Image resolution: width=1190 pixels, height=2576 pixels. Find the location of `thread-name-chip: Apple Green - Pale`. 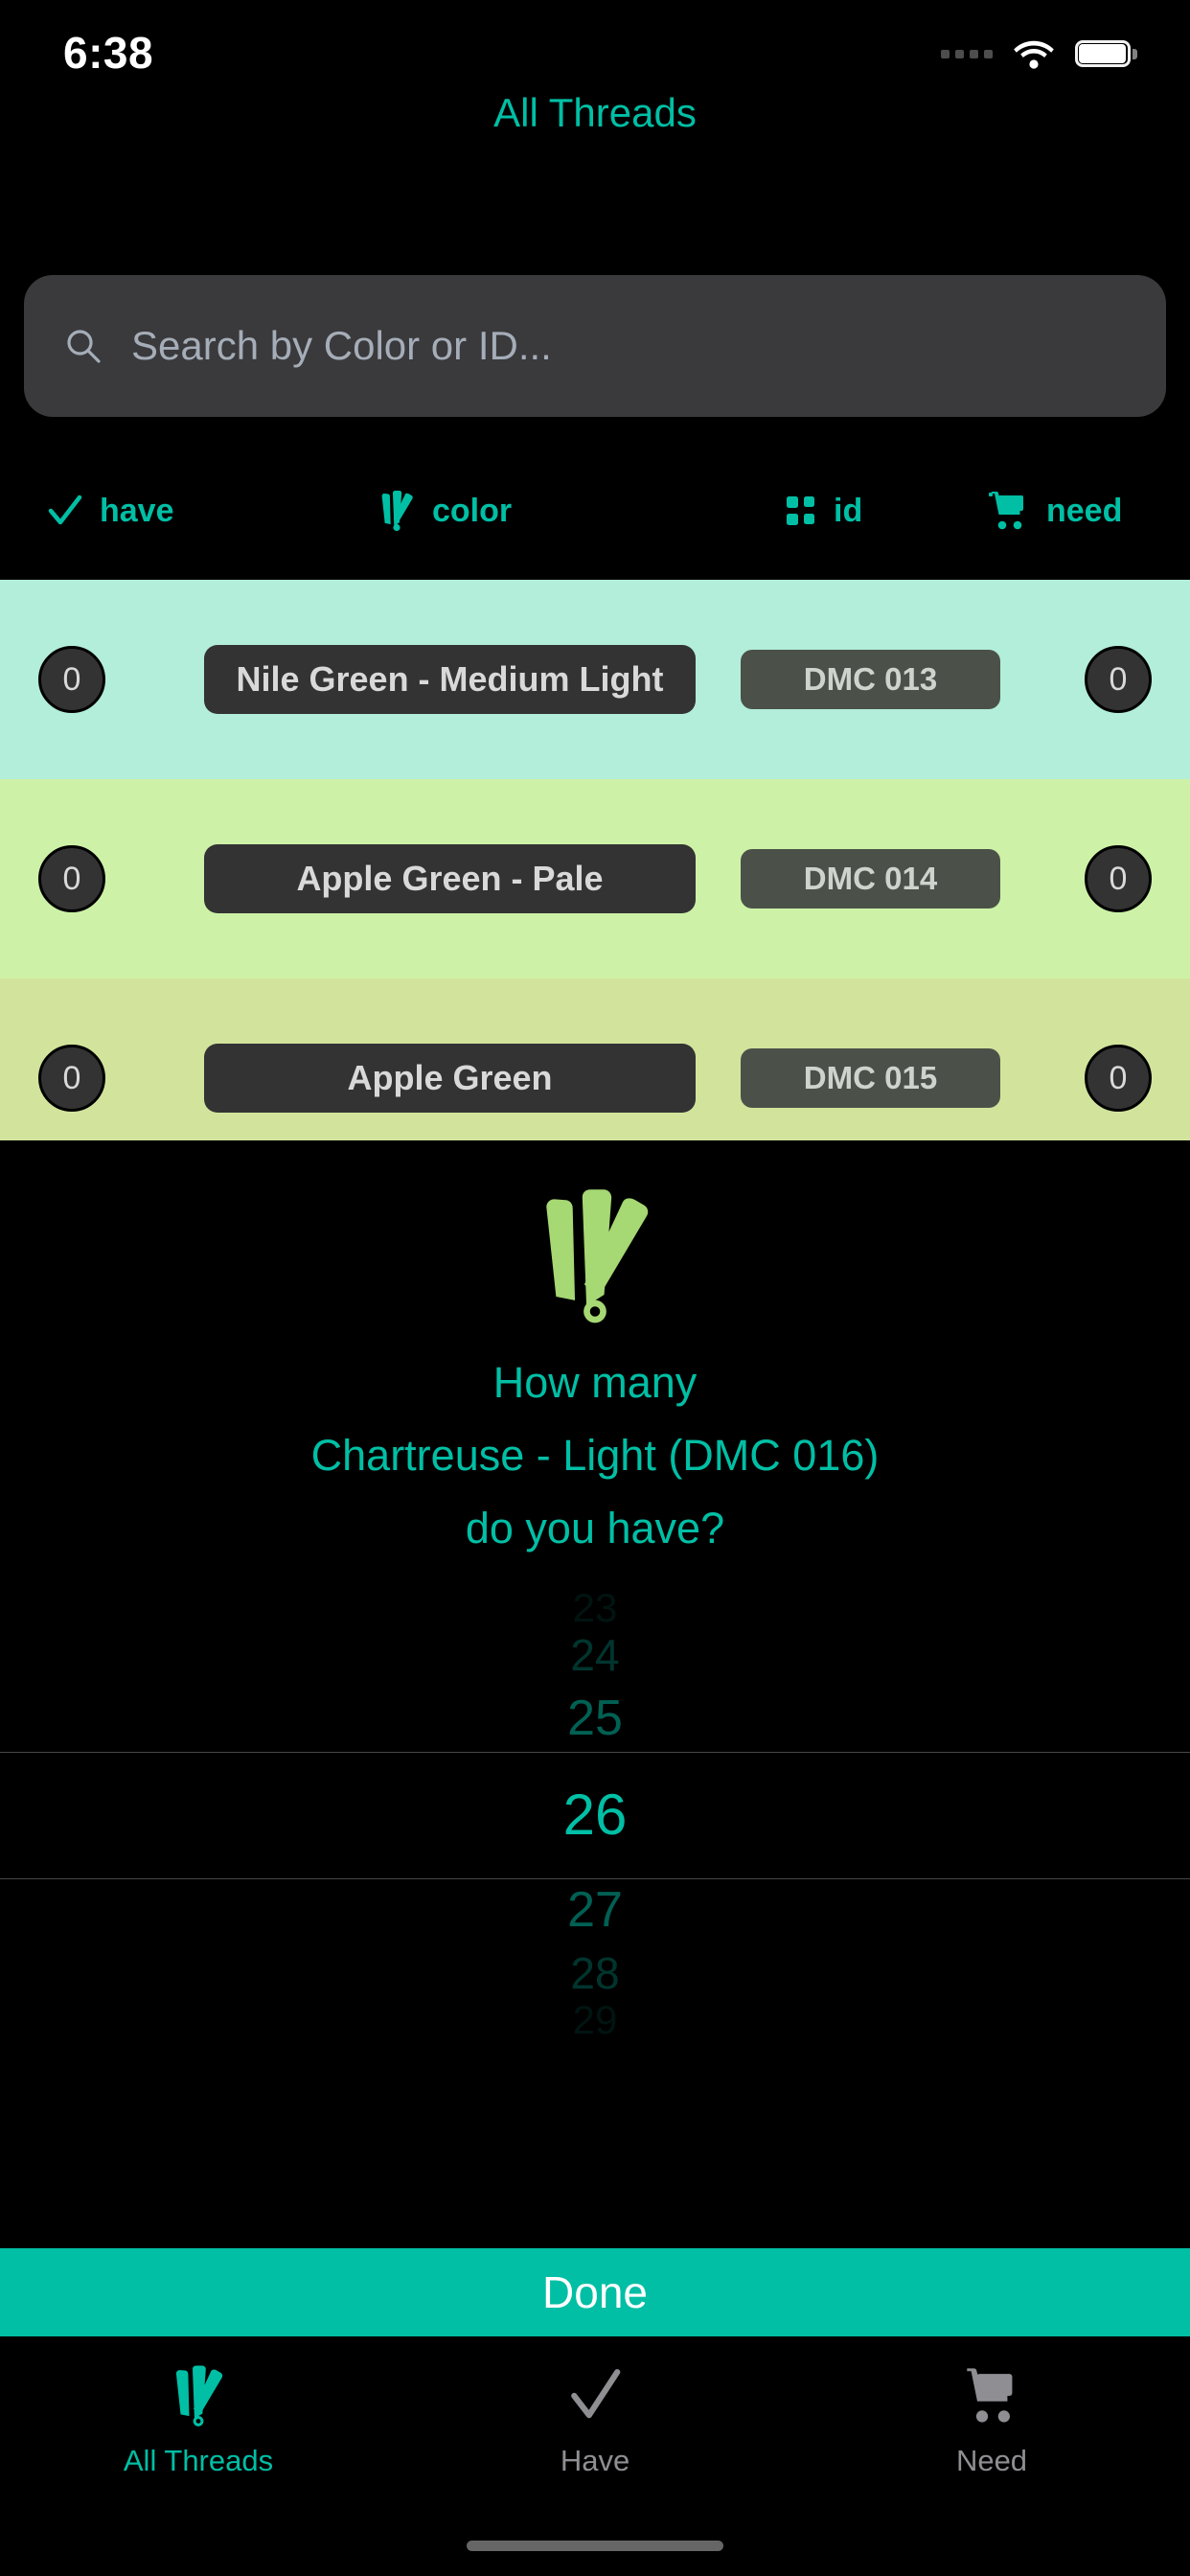

thread-name-chip: Apple Green - Pale is located at coordinates (450, 878).